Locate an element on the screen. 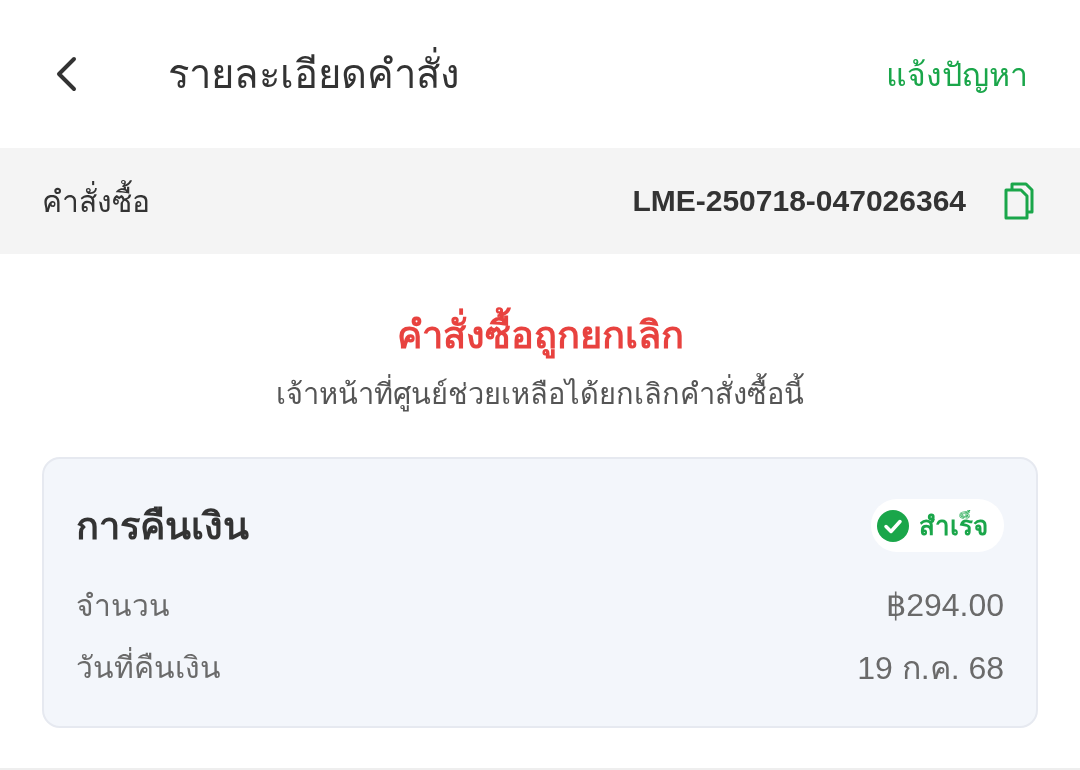  back-chevron-icon is located at coordinates (66, 74).